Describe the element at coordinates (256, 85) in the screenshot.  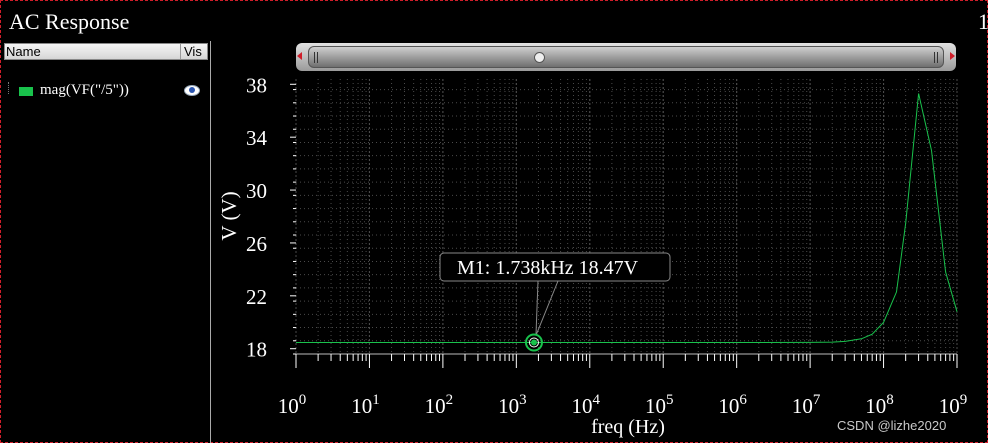
I see `y-tick-label: 38` at that location.